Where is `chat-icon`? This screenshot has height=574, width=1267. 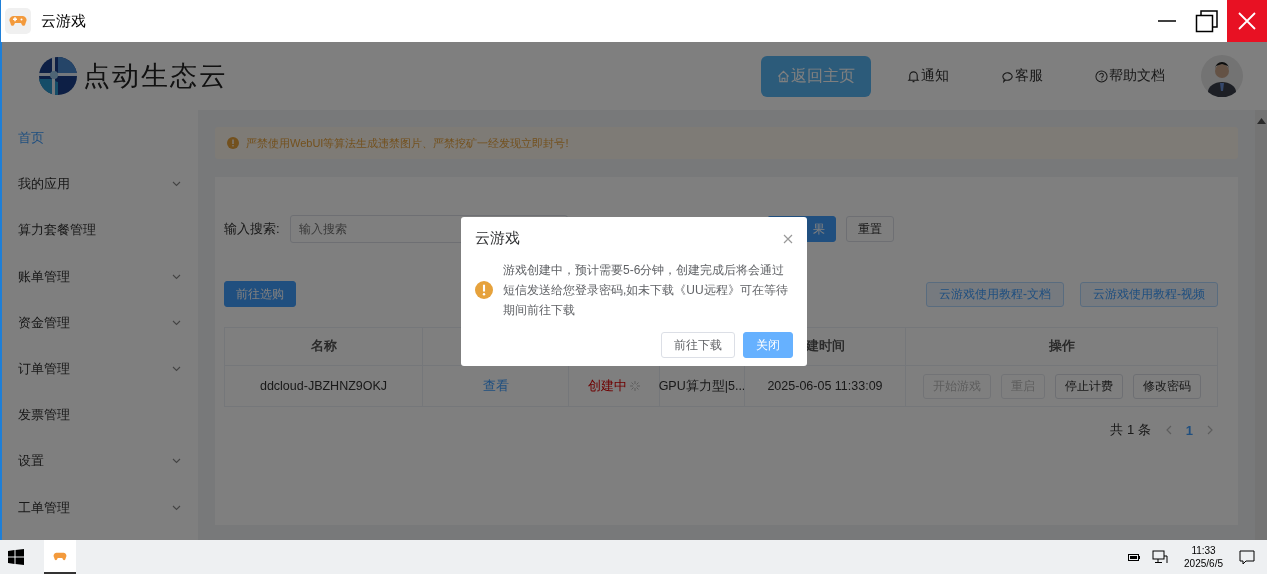 chat-icon is located at coordinates (1007, 76).